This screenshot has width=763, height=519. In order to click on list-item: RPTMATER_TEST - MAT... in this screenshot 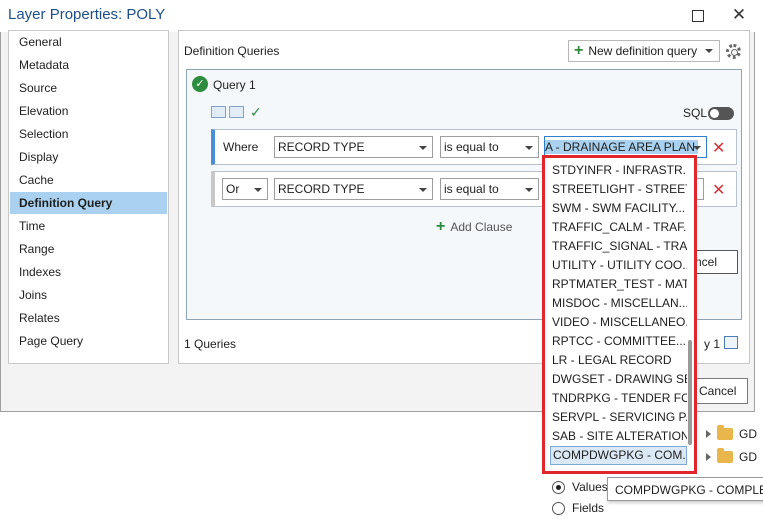, I will do `click(618, 284)`.